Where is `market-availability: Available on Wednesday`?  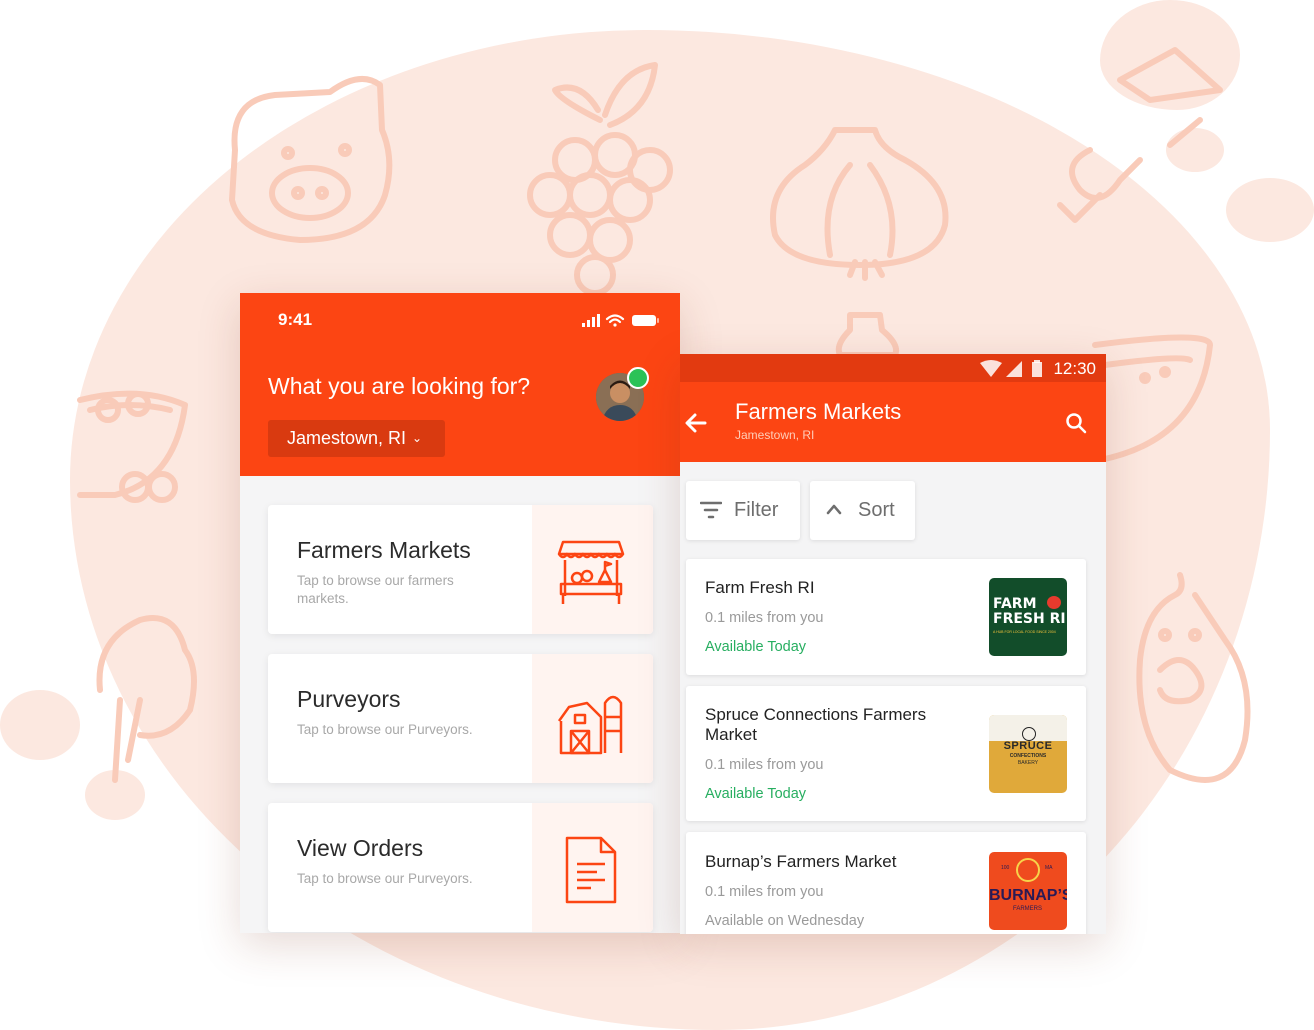
market-availability: Available on Wednesday is located at coordinates (785, 921).